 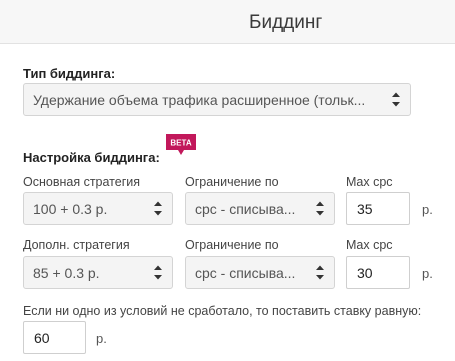 I want to click on beta-badge-text: BETA, so click(x=180, y=143).